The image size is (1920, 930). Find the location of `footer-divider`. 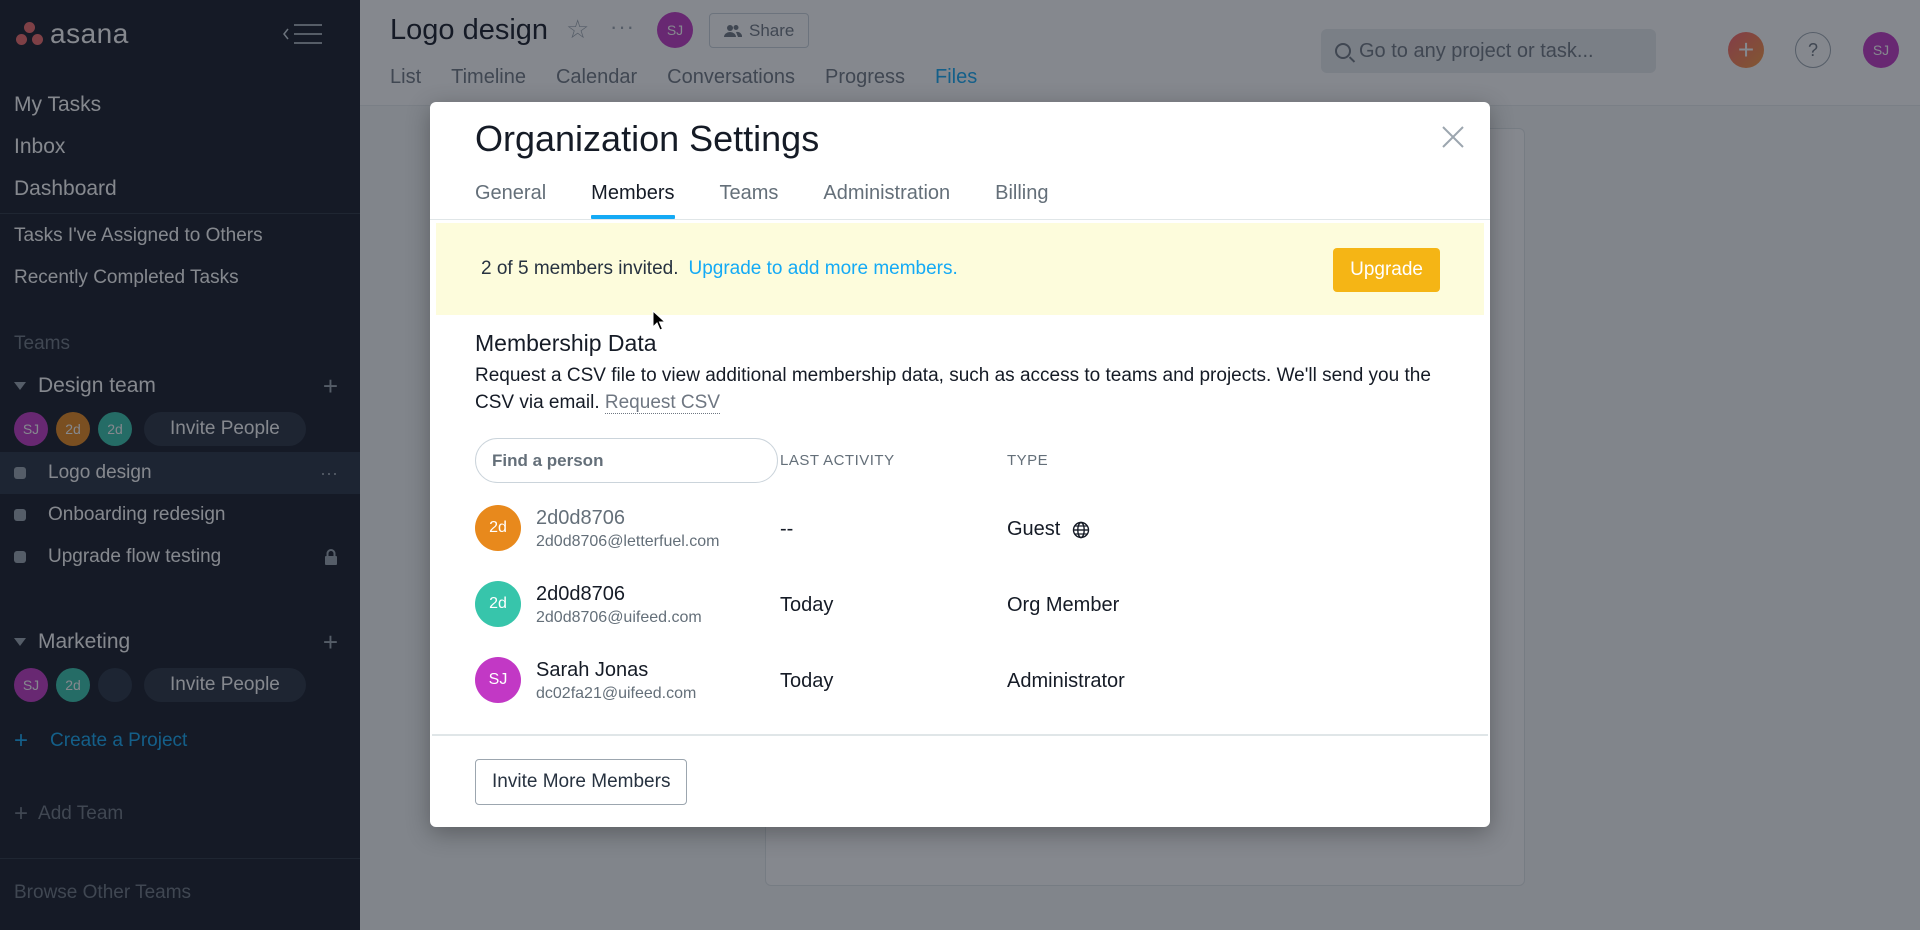

footer-divider is located at coordinates (960, 735).